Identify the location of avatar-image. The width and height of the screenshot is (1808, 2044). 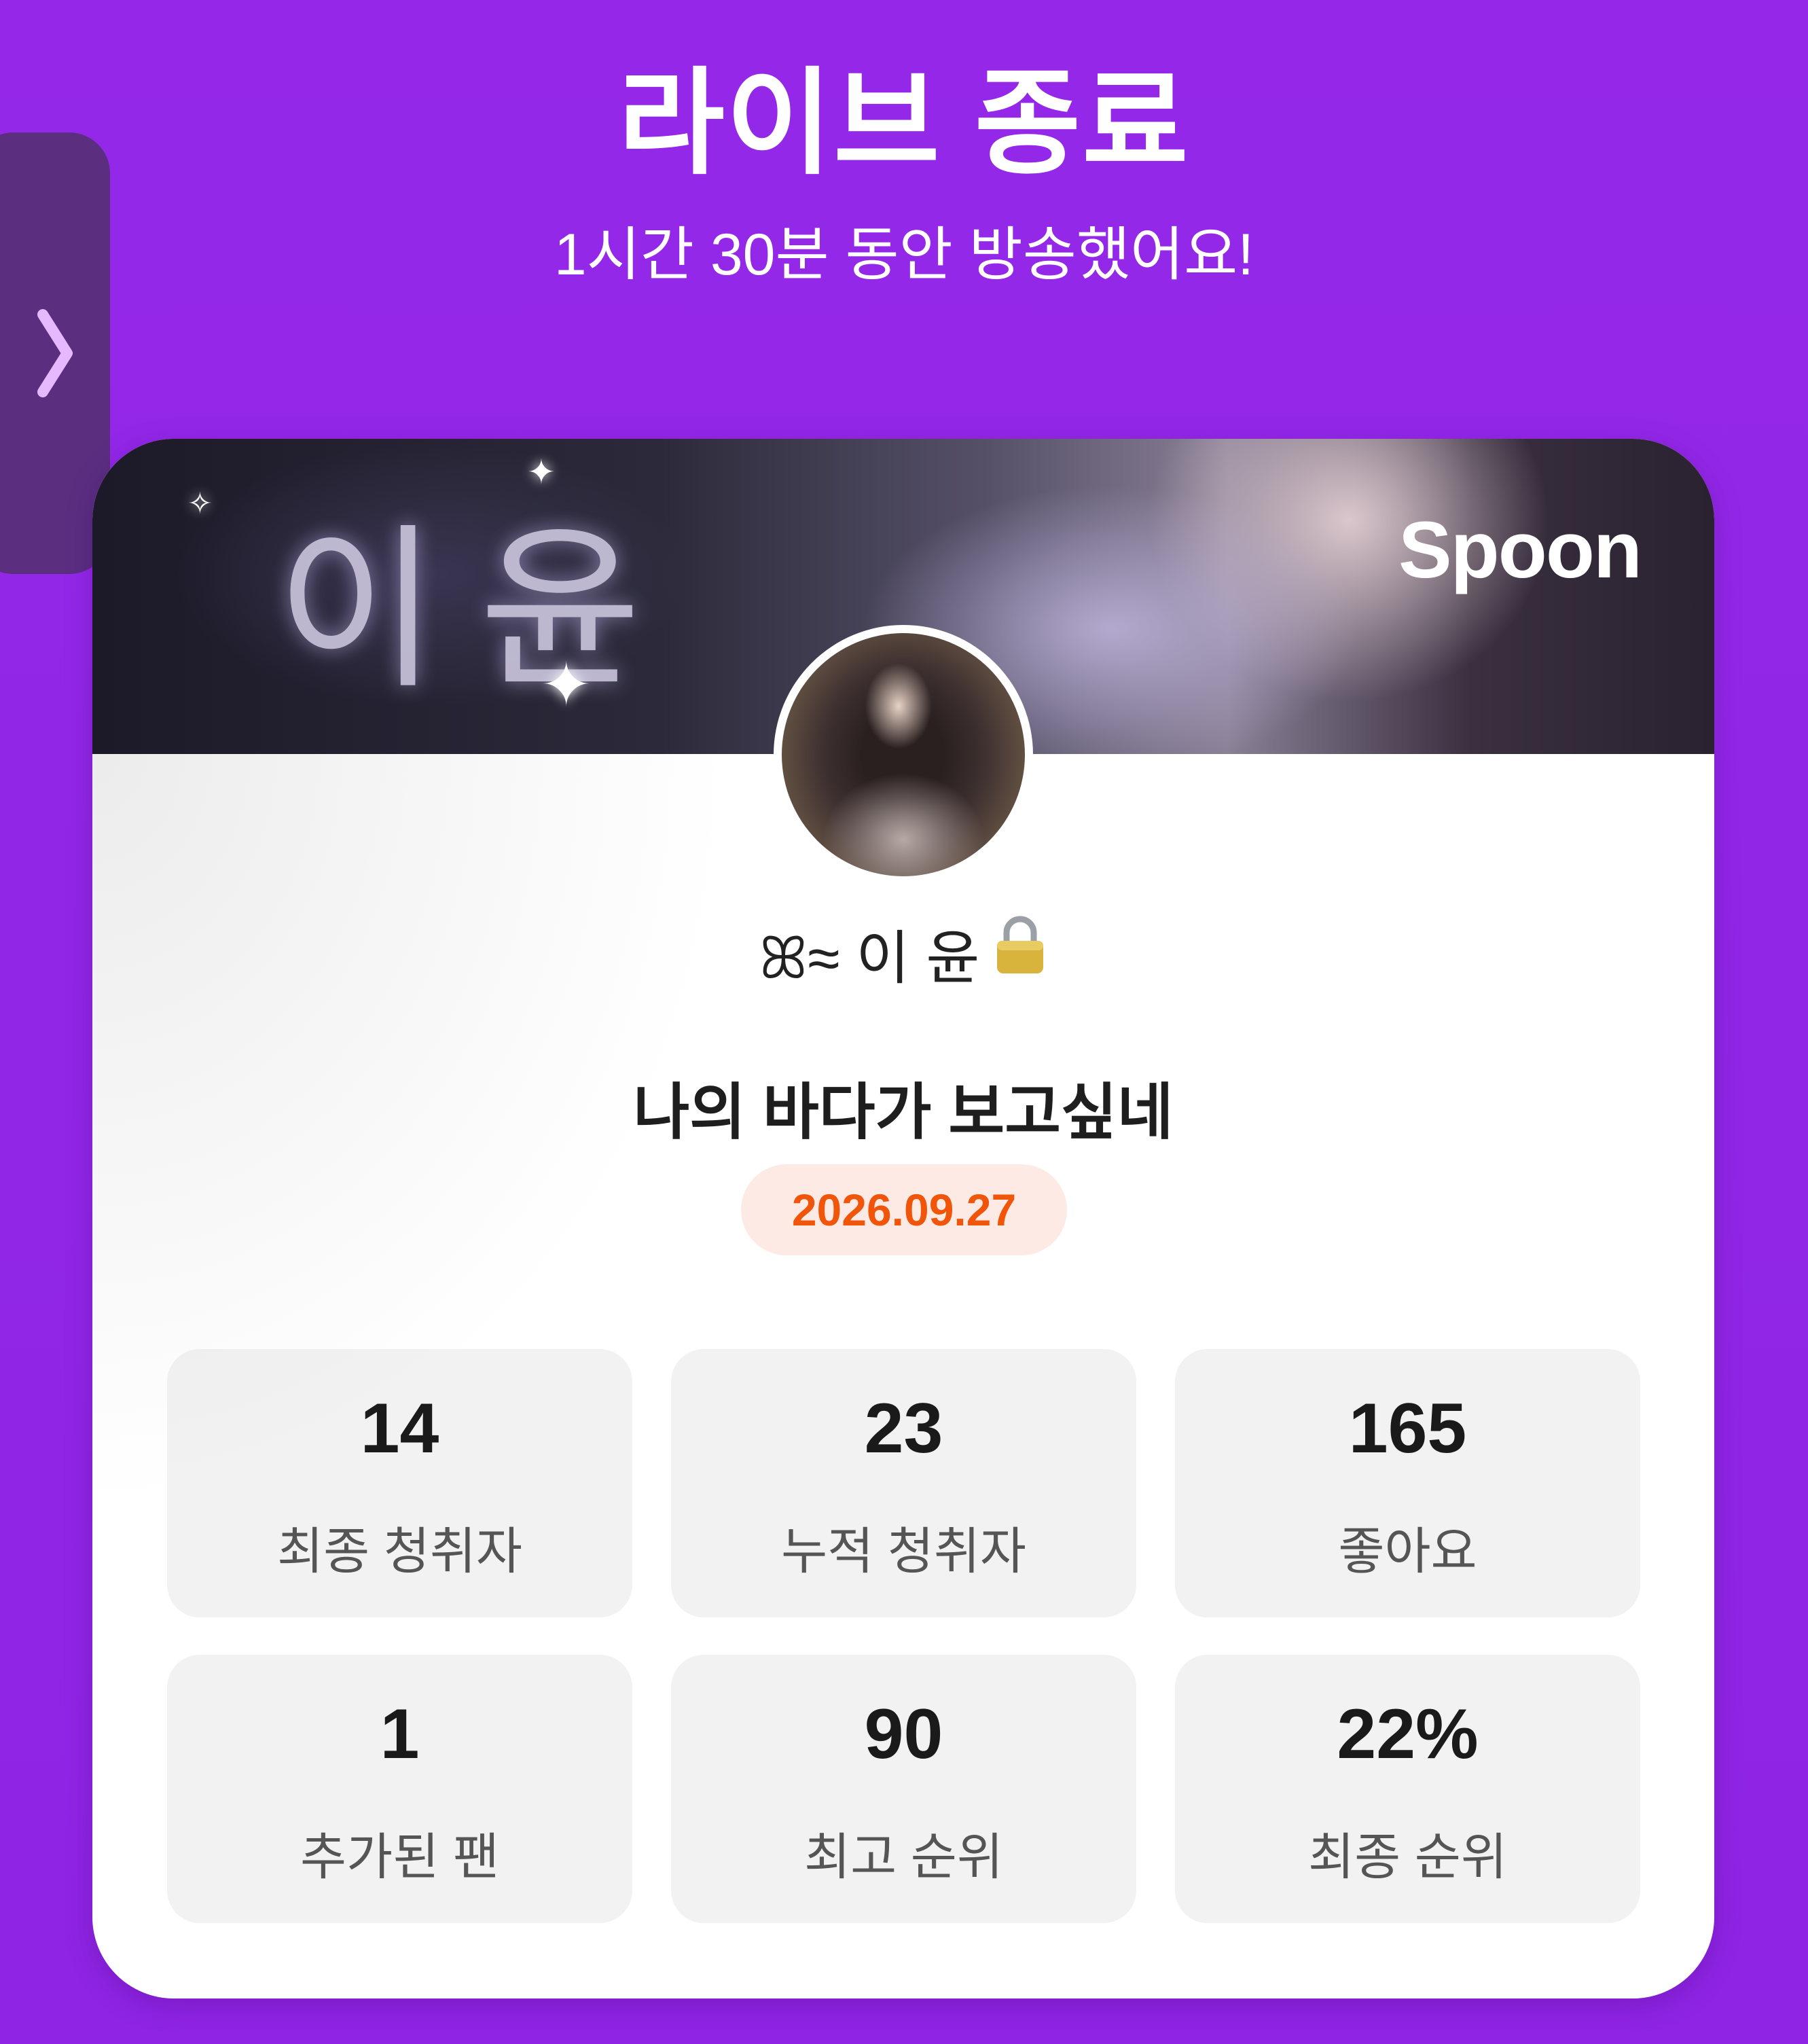
(903, 754).